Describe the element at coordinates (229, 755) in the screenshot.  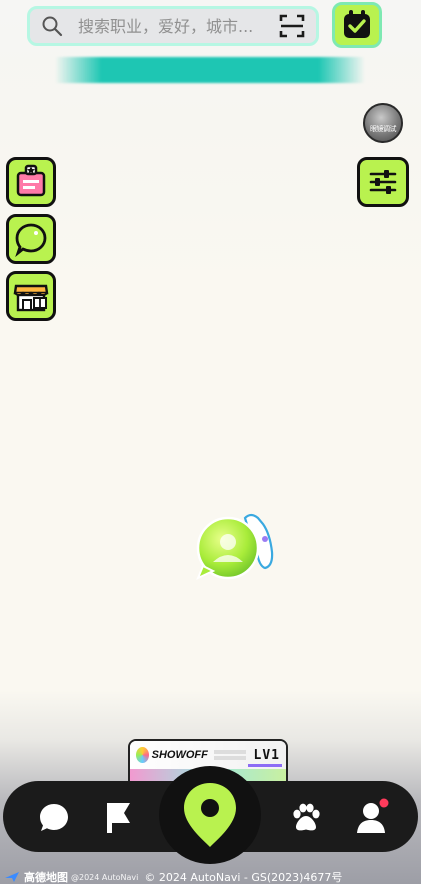
I see `profile-card-name-placeholder` at that location.